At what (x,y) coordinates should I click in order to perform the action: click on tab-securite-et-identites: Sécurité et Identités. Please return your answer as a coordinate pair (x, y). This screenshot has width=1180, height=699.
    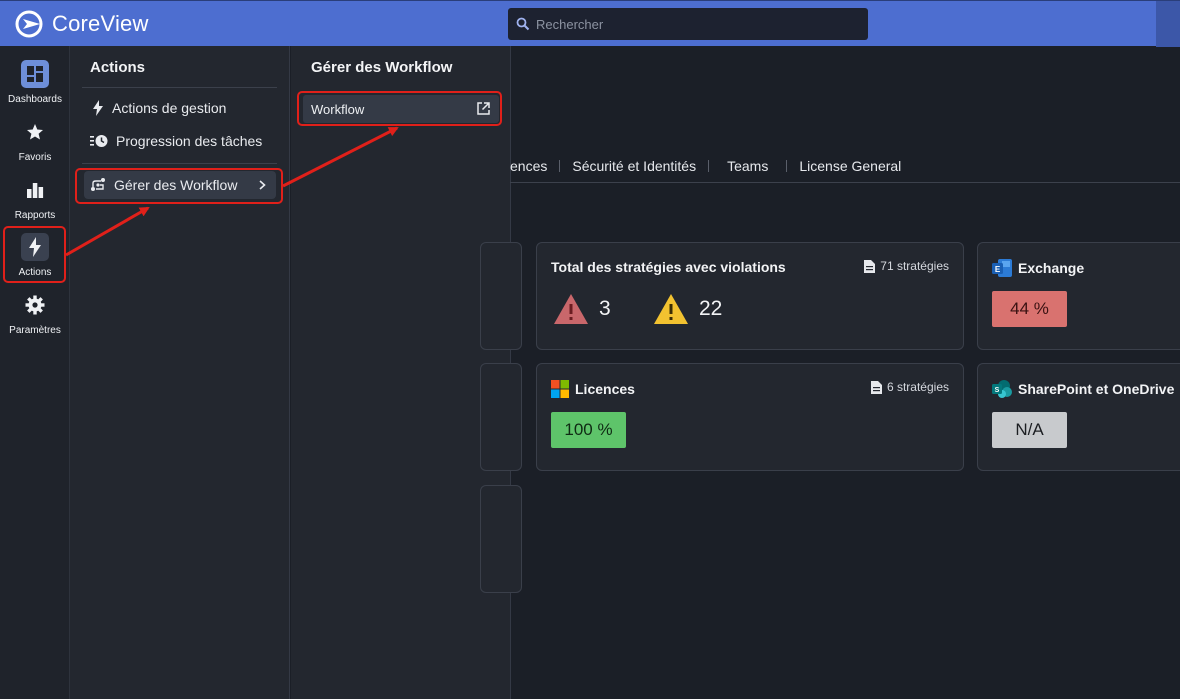
    Looking at the image, I should click on (634, 166).